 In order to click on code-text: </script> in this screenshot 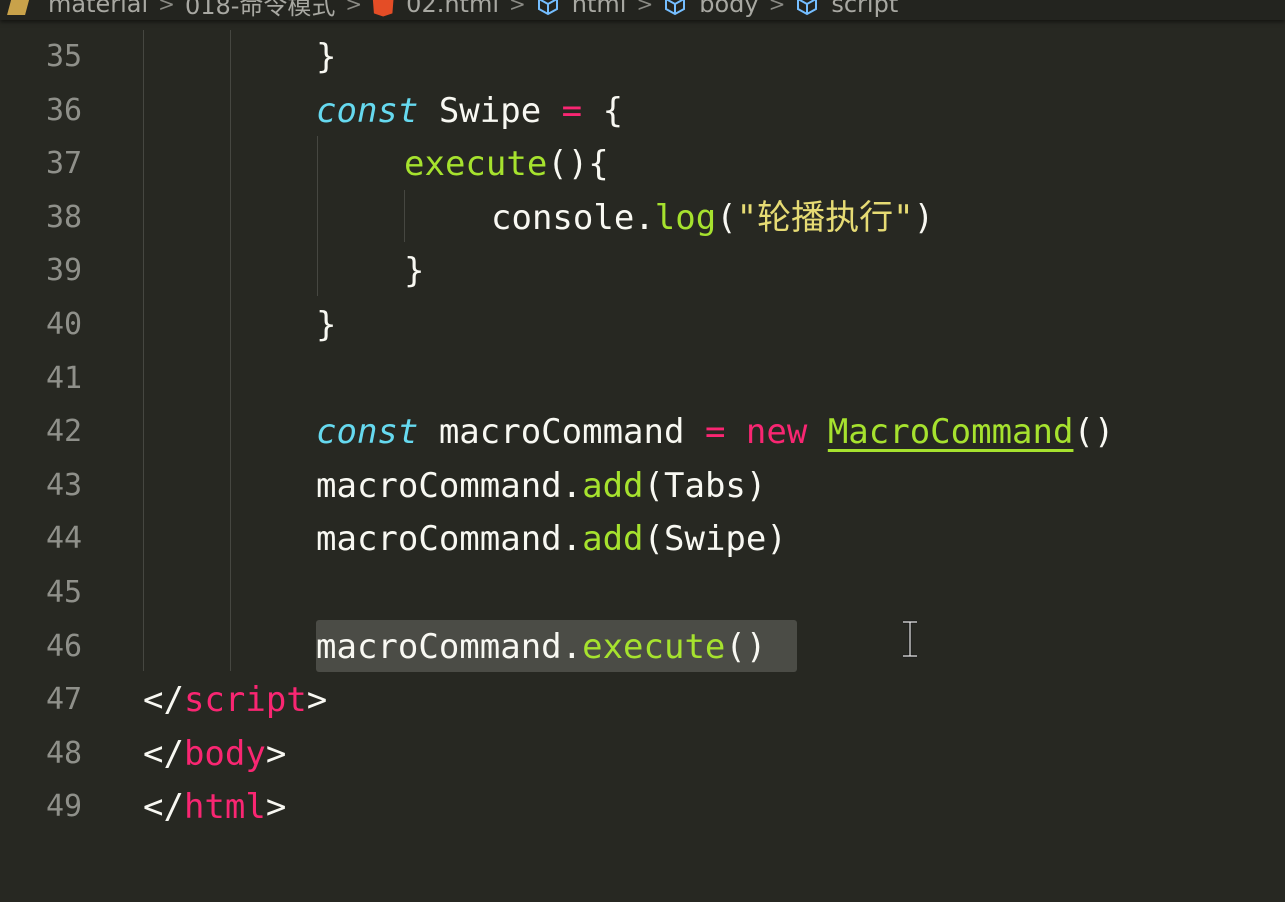, I will do `click(235, 700)`.